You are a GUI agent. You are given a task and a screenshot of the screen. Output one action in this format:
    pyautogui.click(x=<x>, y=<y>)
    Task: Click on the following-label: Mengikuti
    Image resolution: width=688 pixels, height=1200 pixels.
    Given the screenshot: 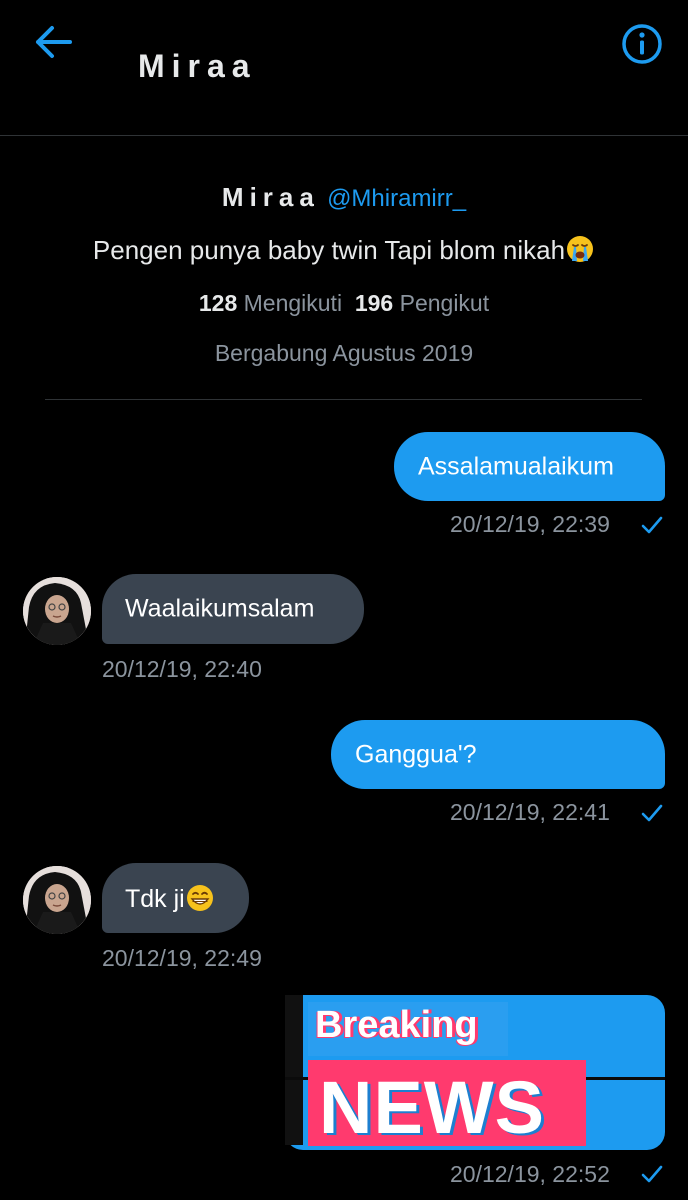 What is the action you would take?
    pyautogui.click(x=293, y=303)
    